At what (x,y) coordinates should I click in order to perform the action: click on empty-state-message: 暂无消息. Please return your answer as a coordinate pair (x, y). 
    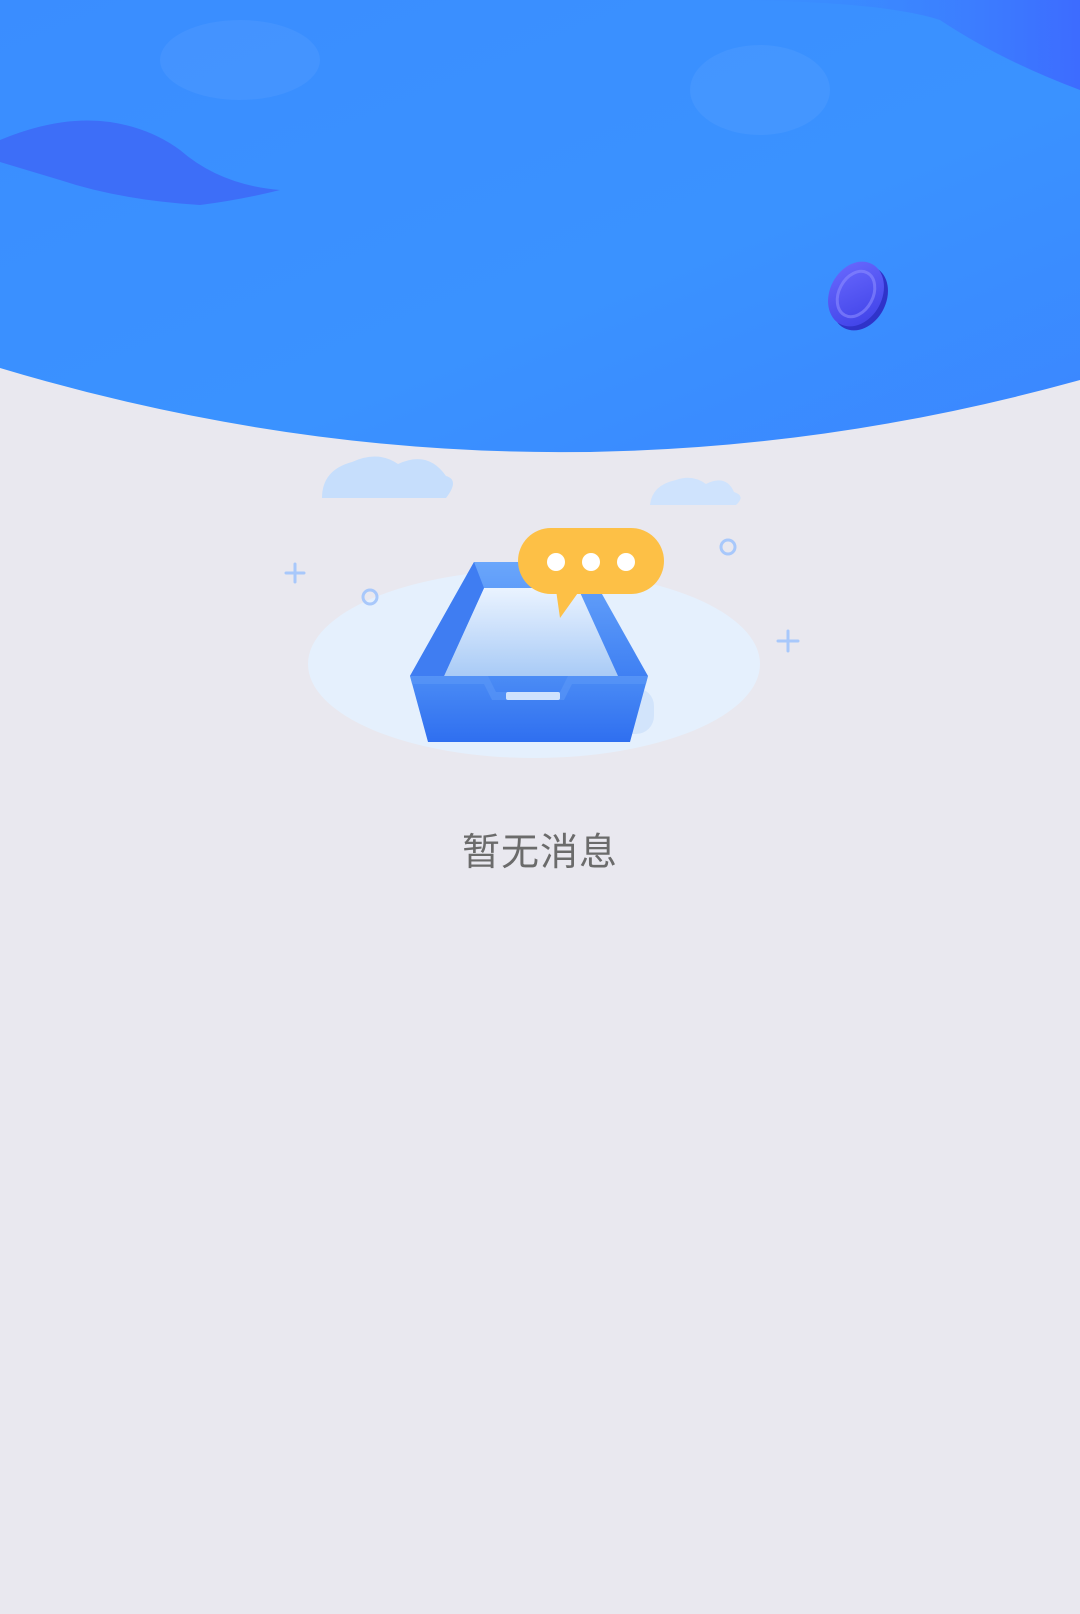
    Looking at the image, I should click on (539, 852).